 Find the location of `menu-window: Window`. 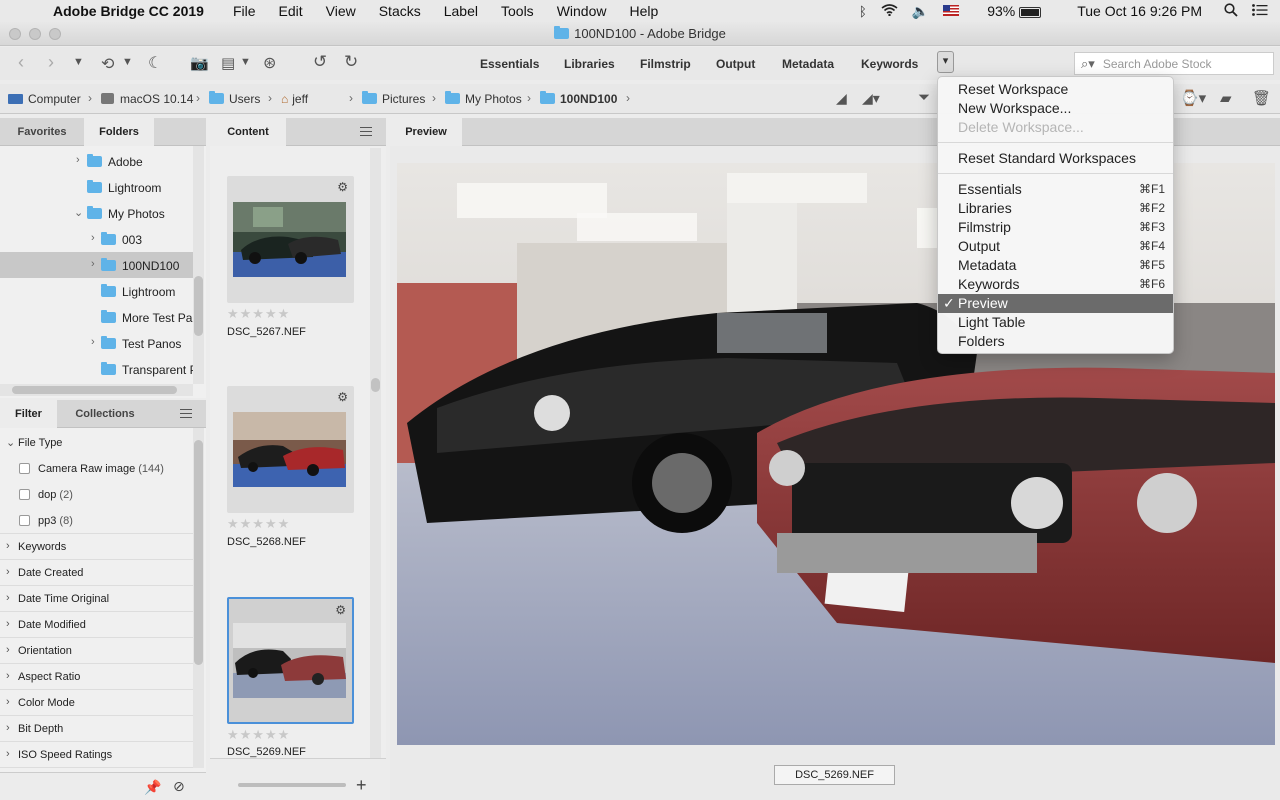

menu-window: Window is located at coordinates (582, 11).